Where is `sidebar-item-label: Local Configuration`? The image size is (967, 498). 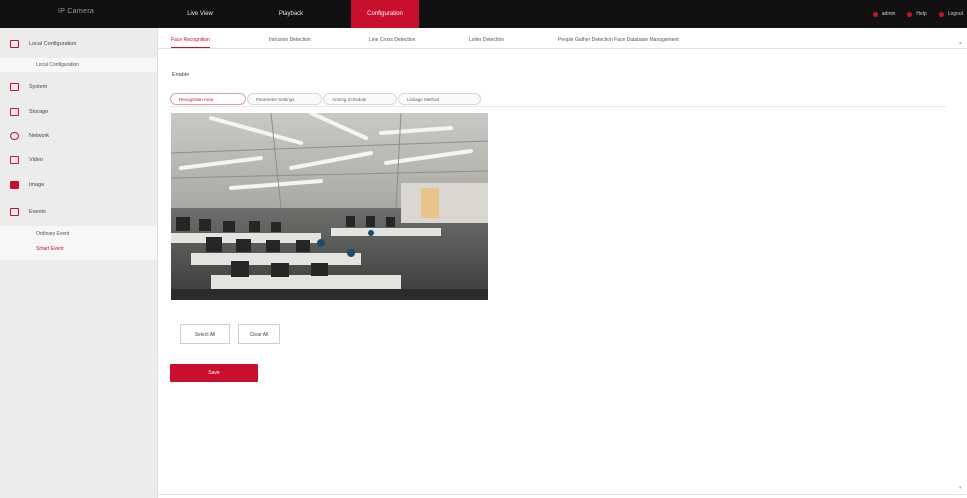
sidebar-item-label: Local Configuration is located at coordinates (53, 44).